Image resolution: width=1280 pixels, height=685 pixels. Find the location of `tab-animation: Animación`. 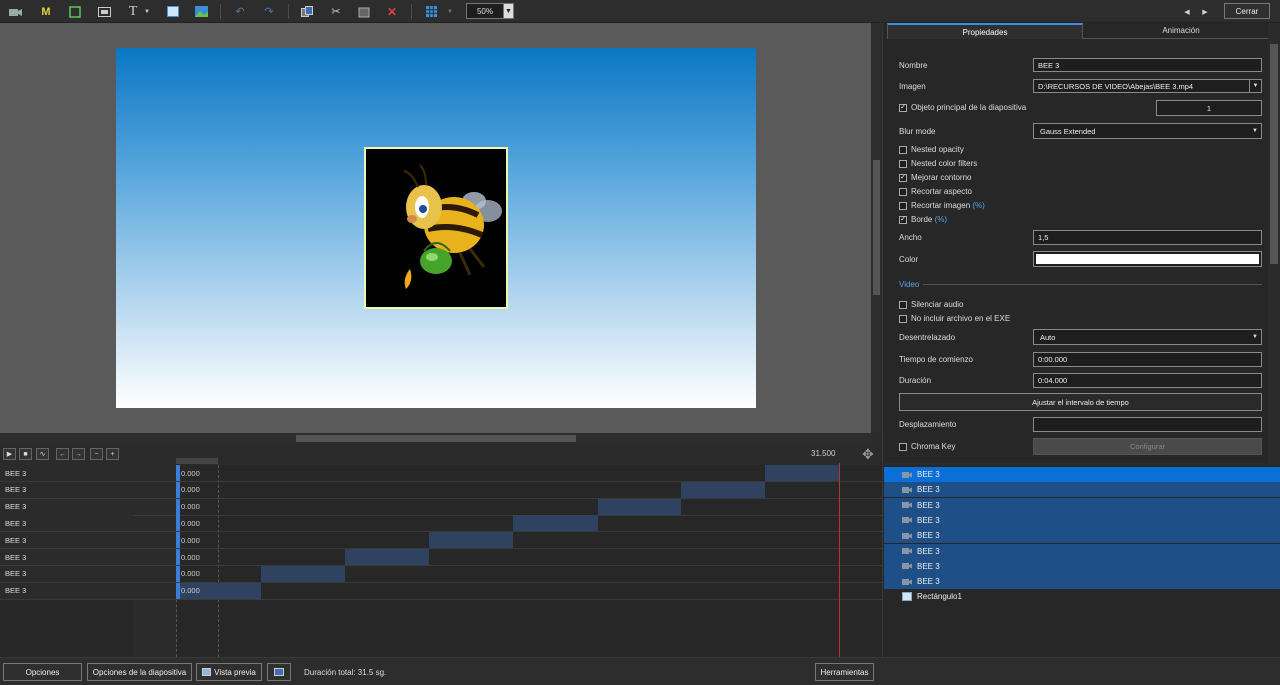

tab-animation: Animación is located at coordinates (1181, 31).